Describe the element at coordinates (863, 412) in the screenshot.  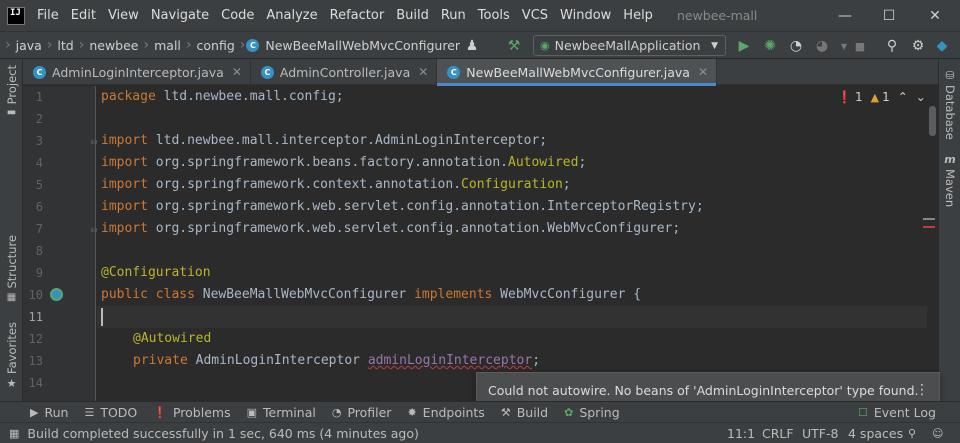
I see `event-log-icon: ☐` at that location.